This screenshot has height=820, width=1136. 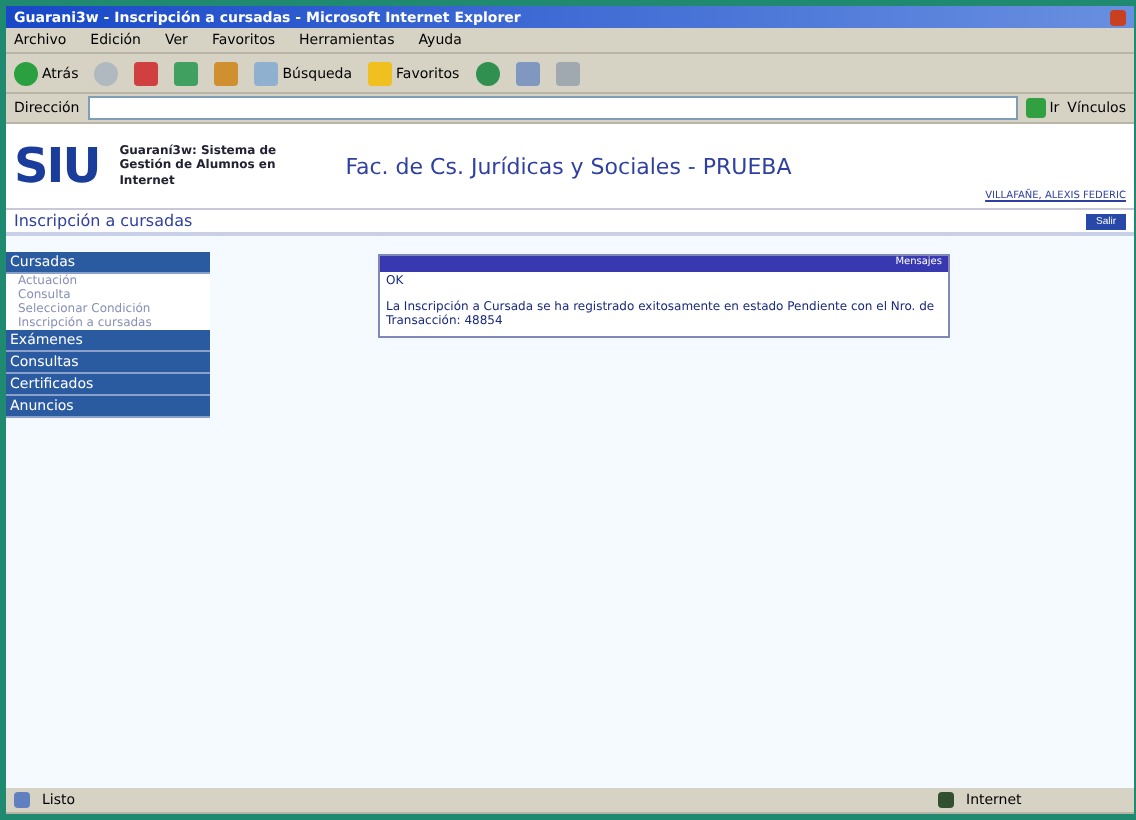 I want to click on siu-logo: SIU, so click(x=57, y=166).